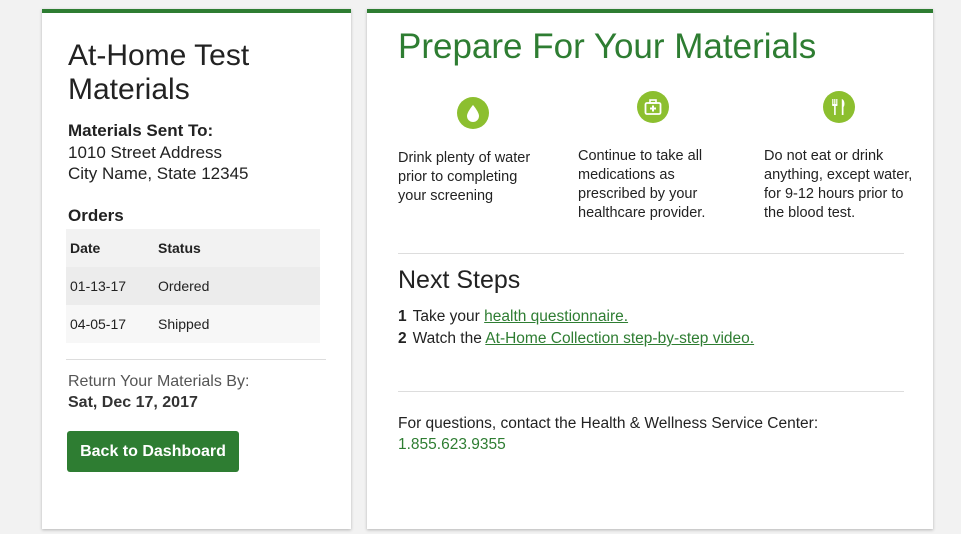 The width and height of the screenshot is (961, 534). Describe the element at coordinates (402, 338) in the screenshot. I see `step-number: 2` at that location.